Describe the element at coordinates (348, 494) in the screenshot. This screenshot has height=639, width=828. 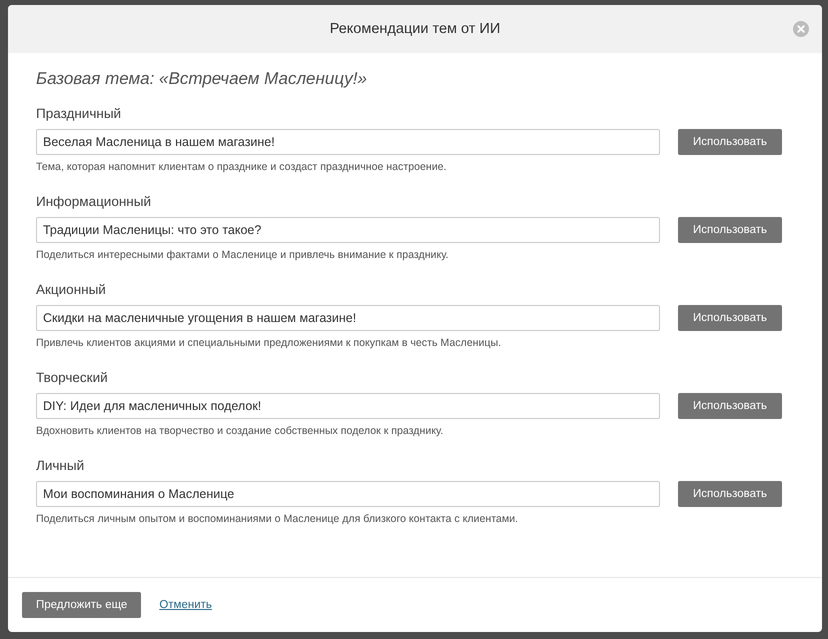
I see `topic-input: Мои воспоминания о Масленице` at that location.